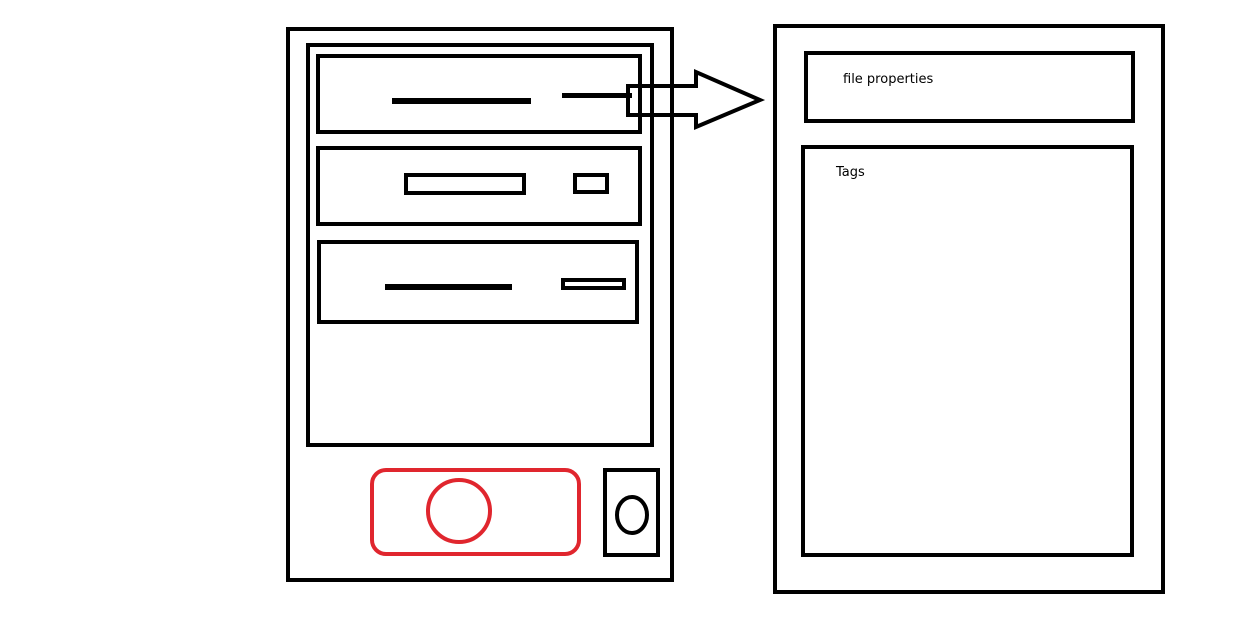 This screenshot has height=633, width=1250. Describe the element at coordinates (459, 511) in the screenshot. I see `record-icon` at that location.